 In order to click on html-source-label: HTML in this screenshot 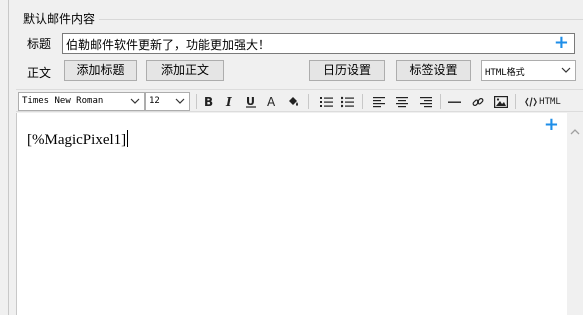, I will do `click(550, 101)`.